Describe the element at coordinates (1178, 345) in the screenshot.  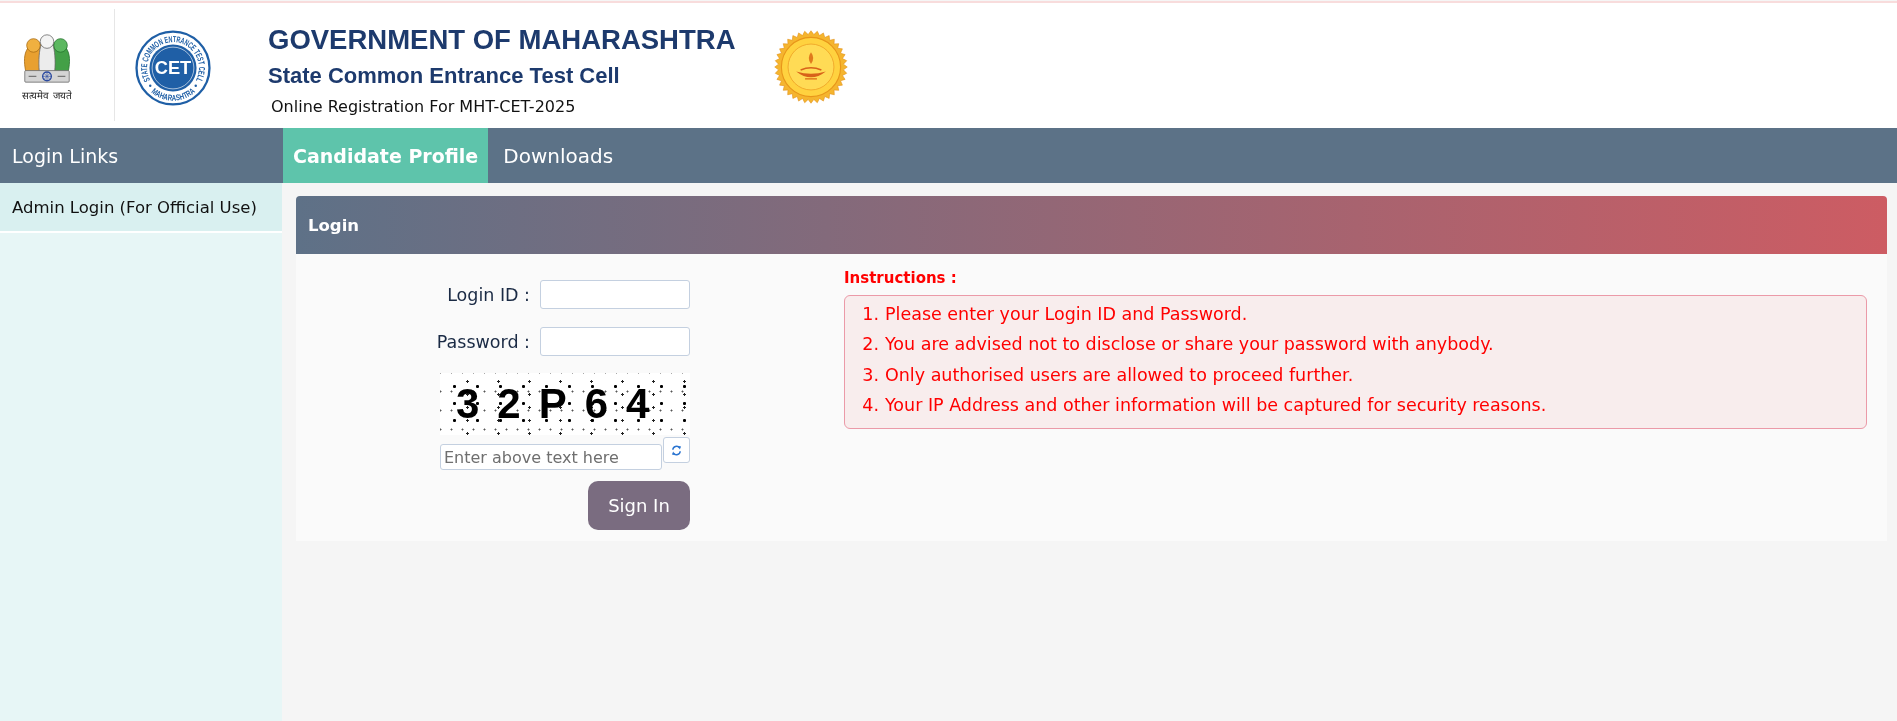
I see `instruction-item: 2. You are advised not to disclose or share your password with anybody.` at that location.